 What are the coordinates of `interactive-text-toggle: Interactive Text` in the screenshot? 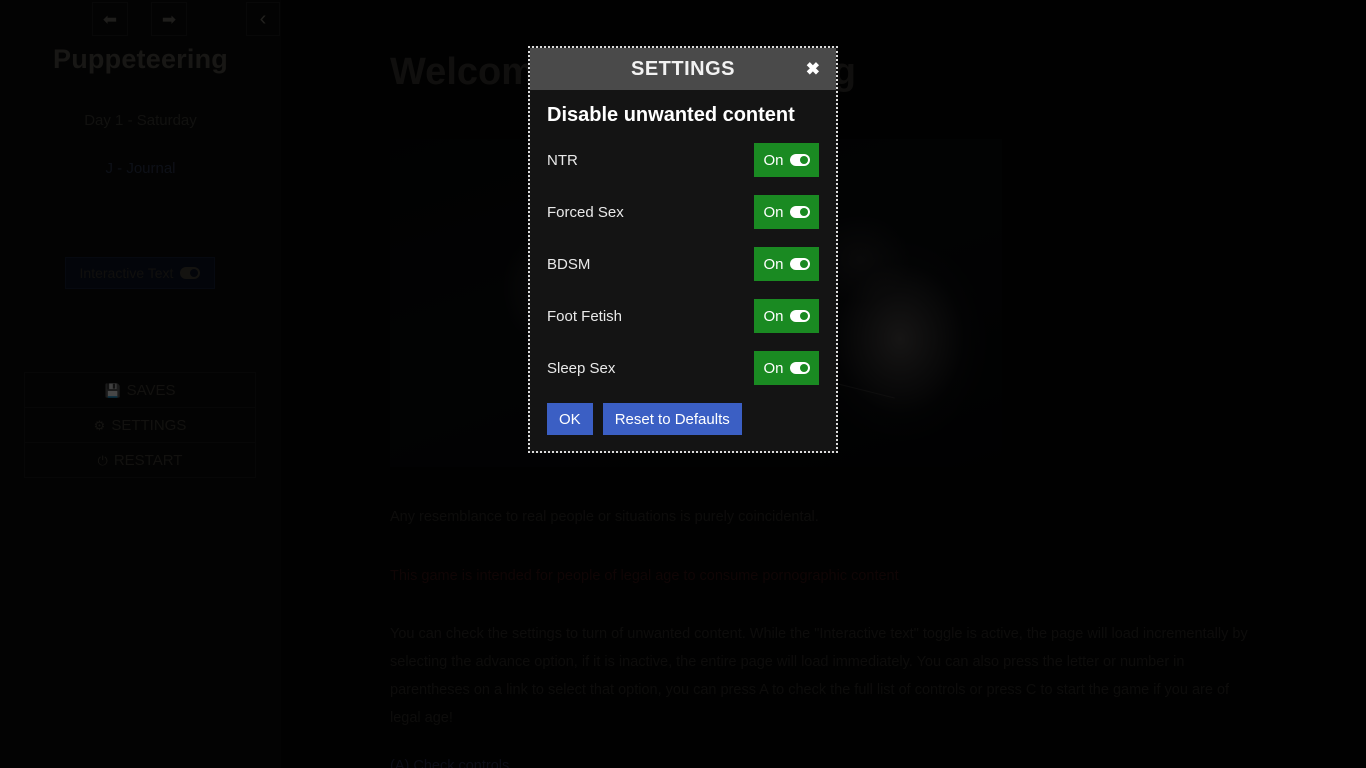 It's located at (140, 273).